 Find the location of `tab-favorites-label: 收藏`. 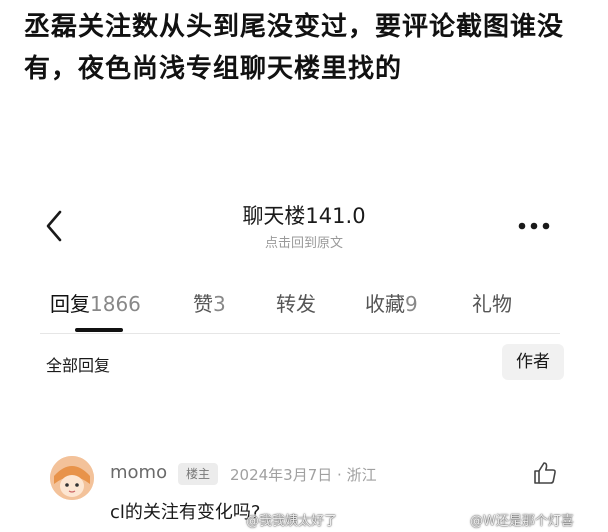

tab-favorites-label: 收藏 is located at coordinates (385, 304).